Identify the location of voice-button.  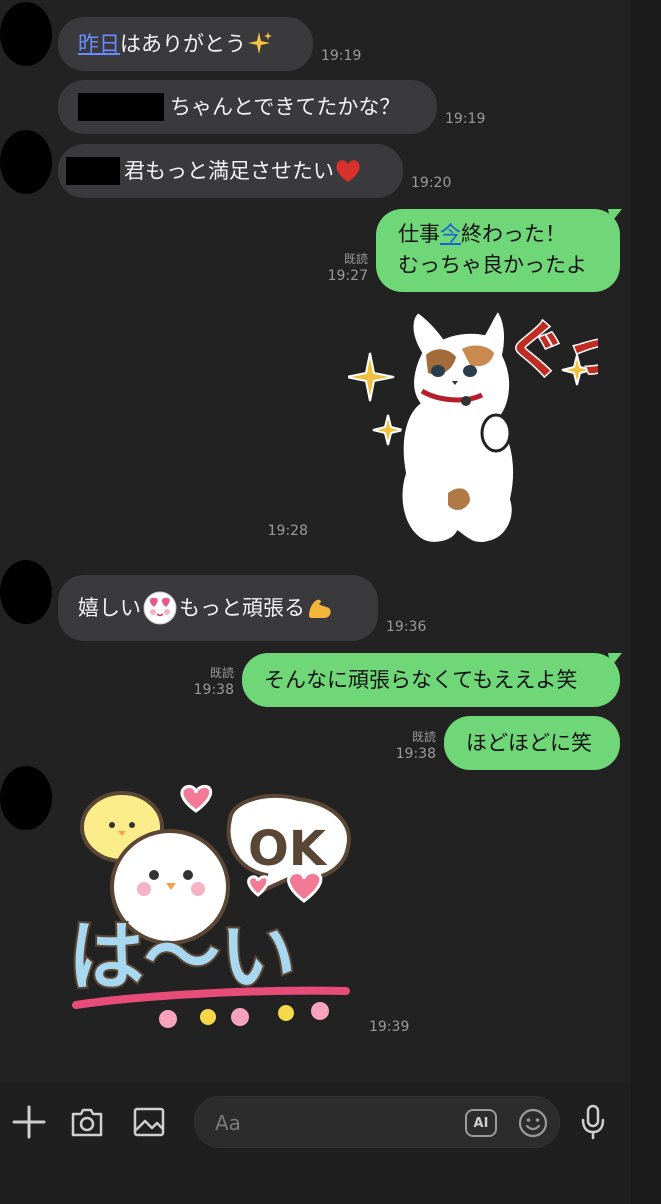
(593, 1122).